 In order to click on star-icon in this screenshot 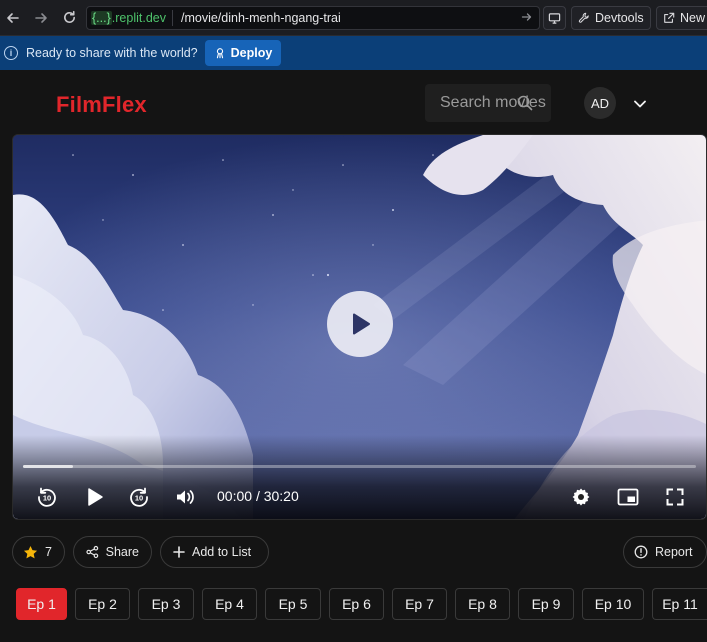, I will do `click(30, 551)`.